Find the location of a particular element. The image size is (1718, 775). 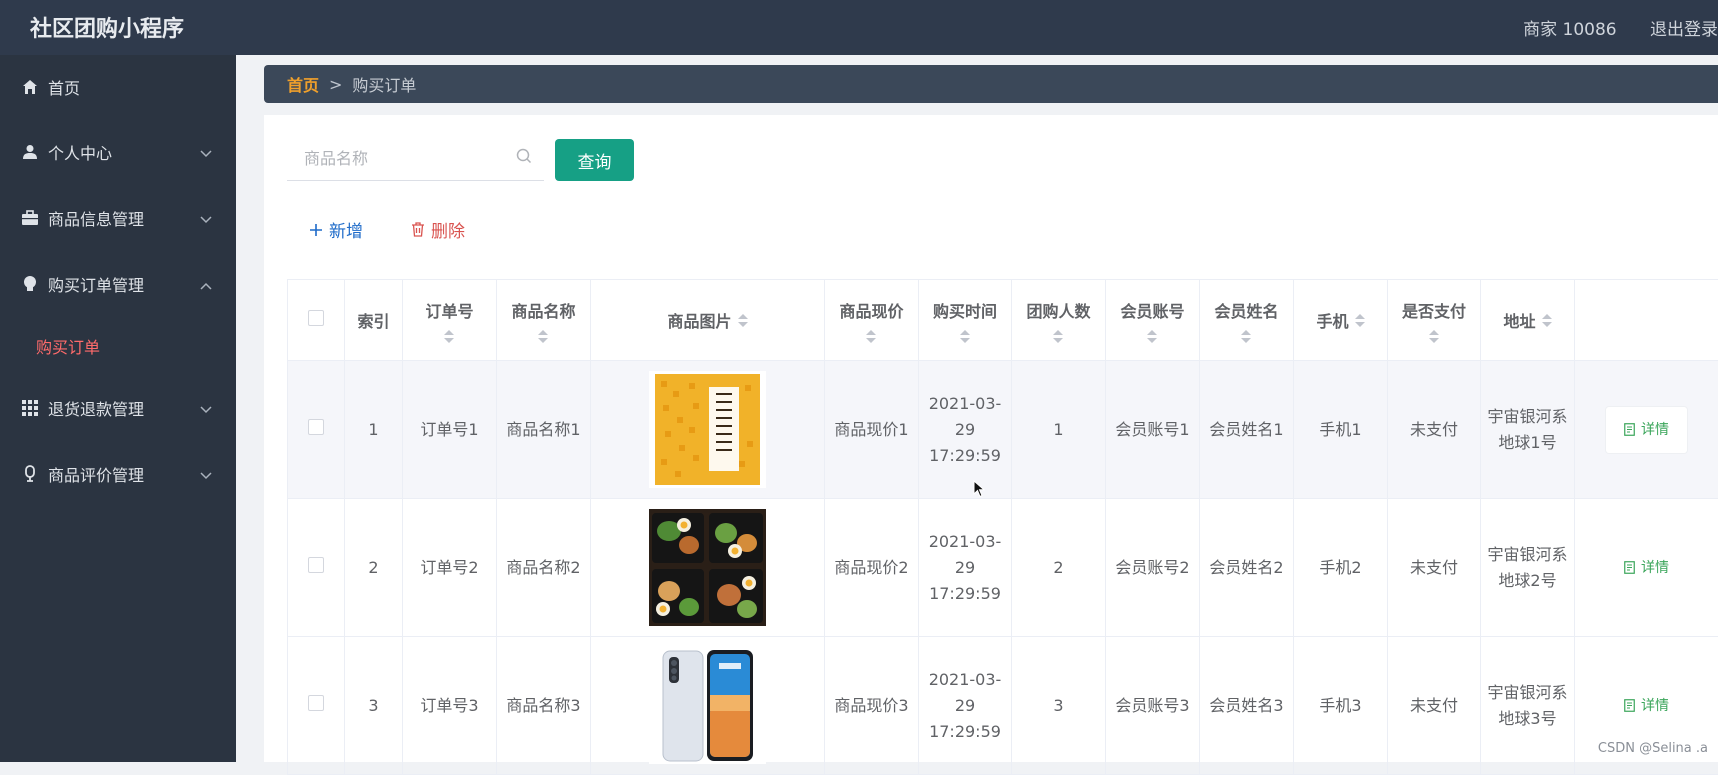

sidebar-item-label: 个人中心 is located at coordinates (80, 152).